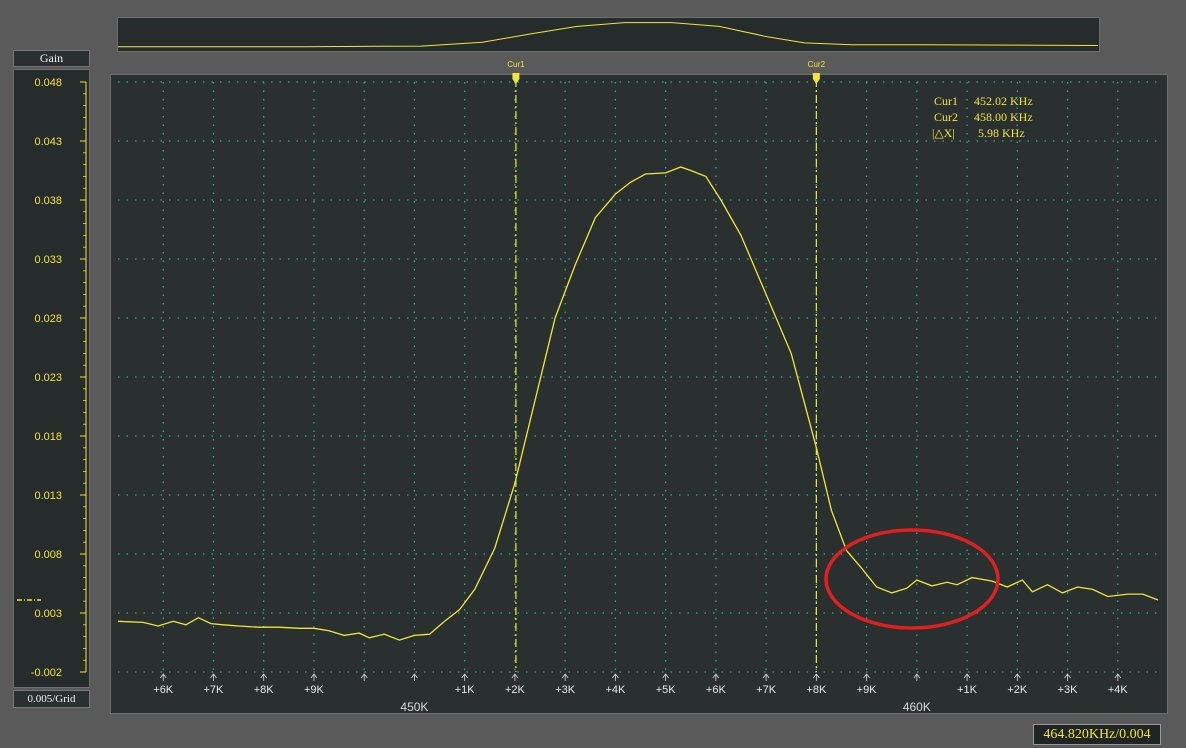 This screenshot has width=1186, height=748. What do you see at coordinates (48, 614) in the screenshot?
I see `y-tick-label: 0.003` at bounding box center [48, 614].